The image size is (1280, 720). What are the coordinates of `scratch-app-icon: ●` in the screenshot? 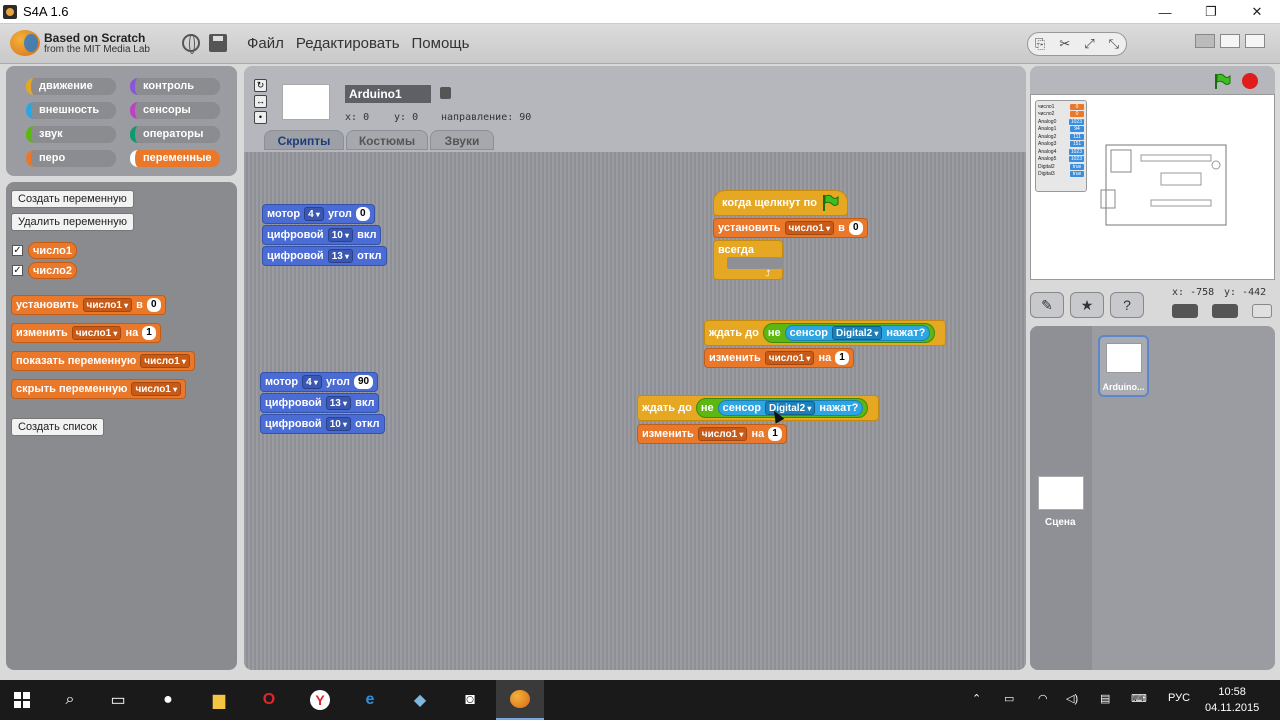 It's located at (168, 700).